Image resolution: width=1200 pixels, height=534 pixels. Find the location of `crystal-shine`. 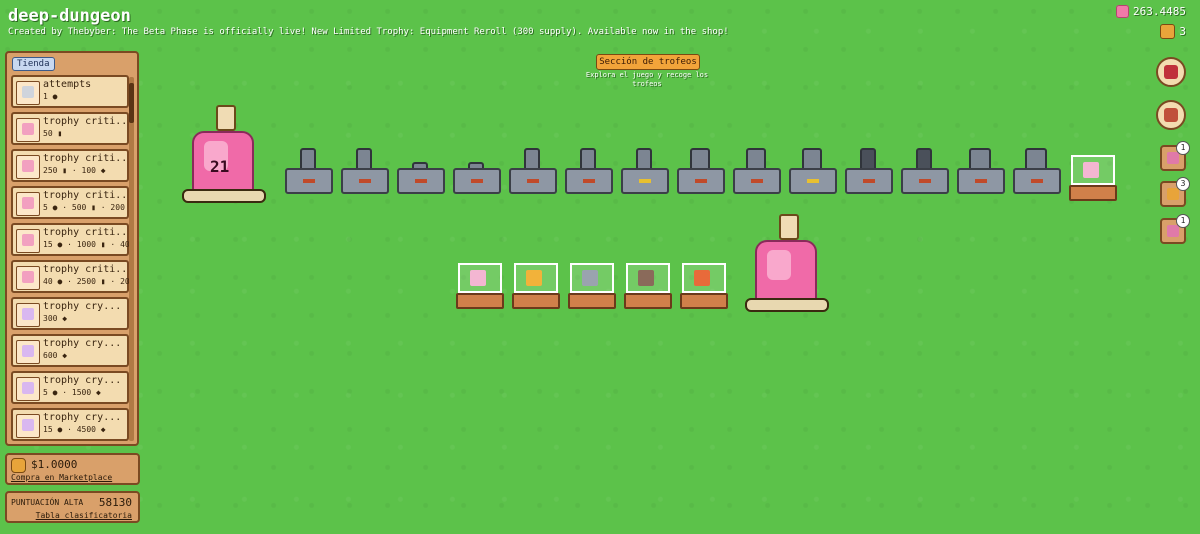

crystal-shine is located at coordinates (779, 265).